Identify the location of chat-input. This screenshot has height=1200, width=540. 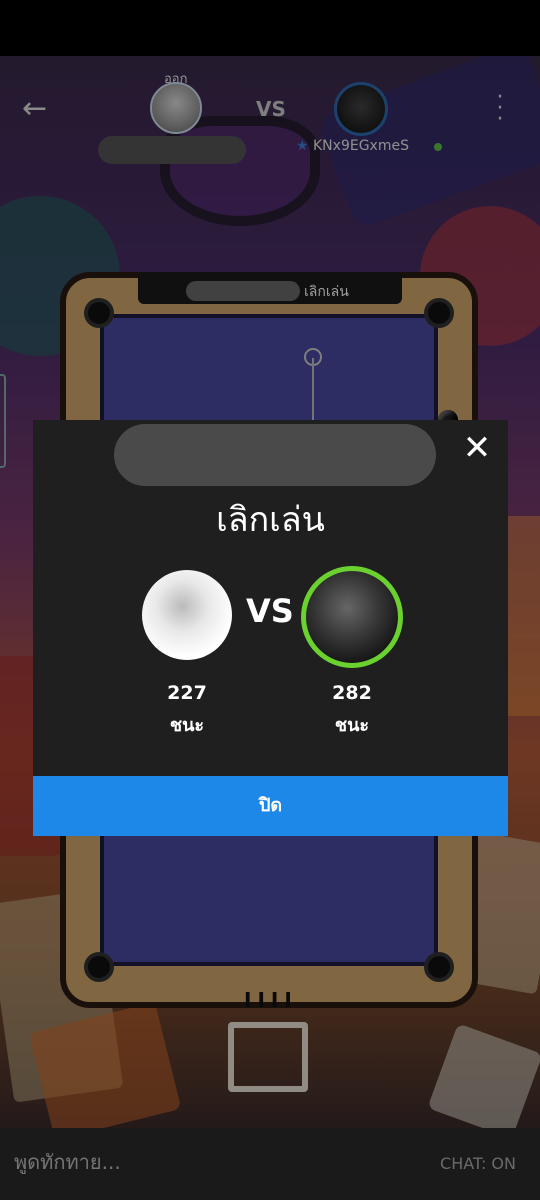
(204, 1162).